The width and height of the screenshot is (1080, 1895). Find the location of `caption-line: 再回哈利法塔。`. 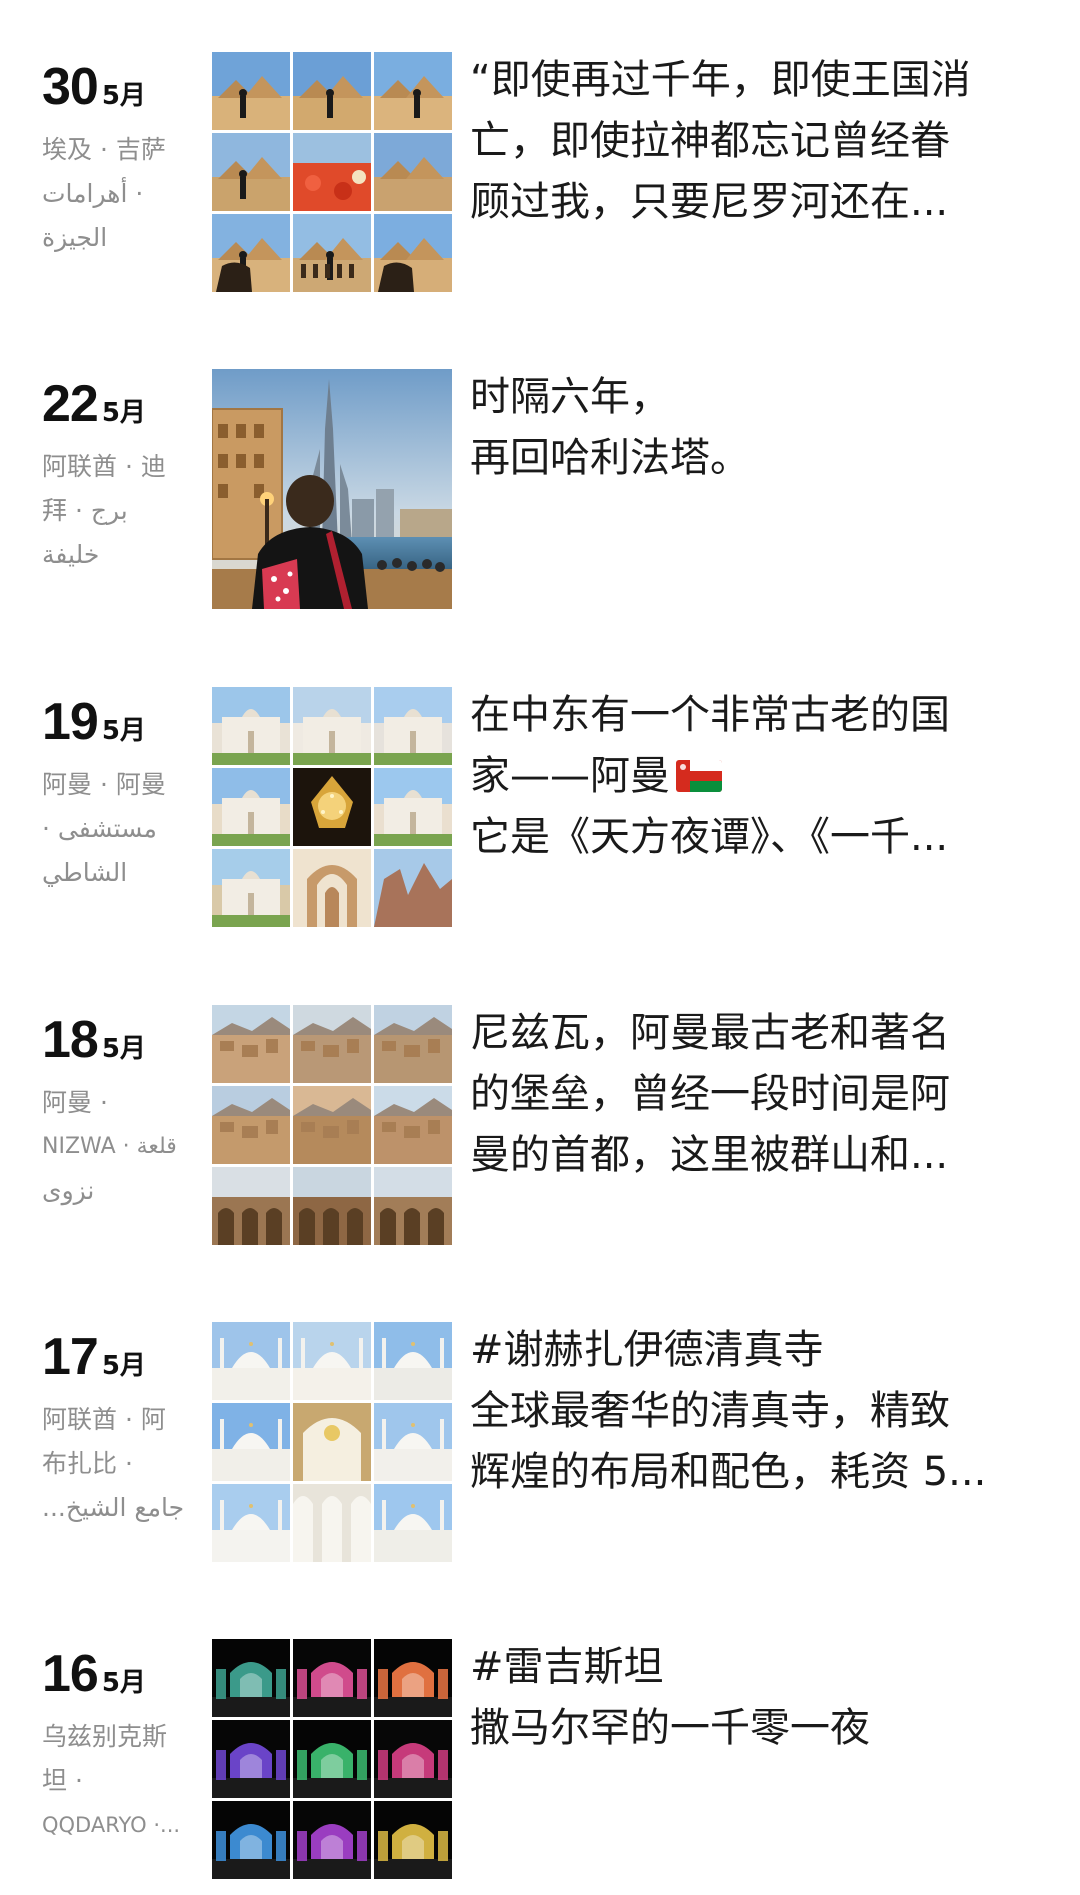

caption-line: 再回哈利法塔。 is located at coordinates (610, 458).